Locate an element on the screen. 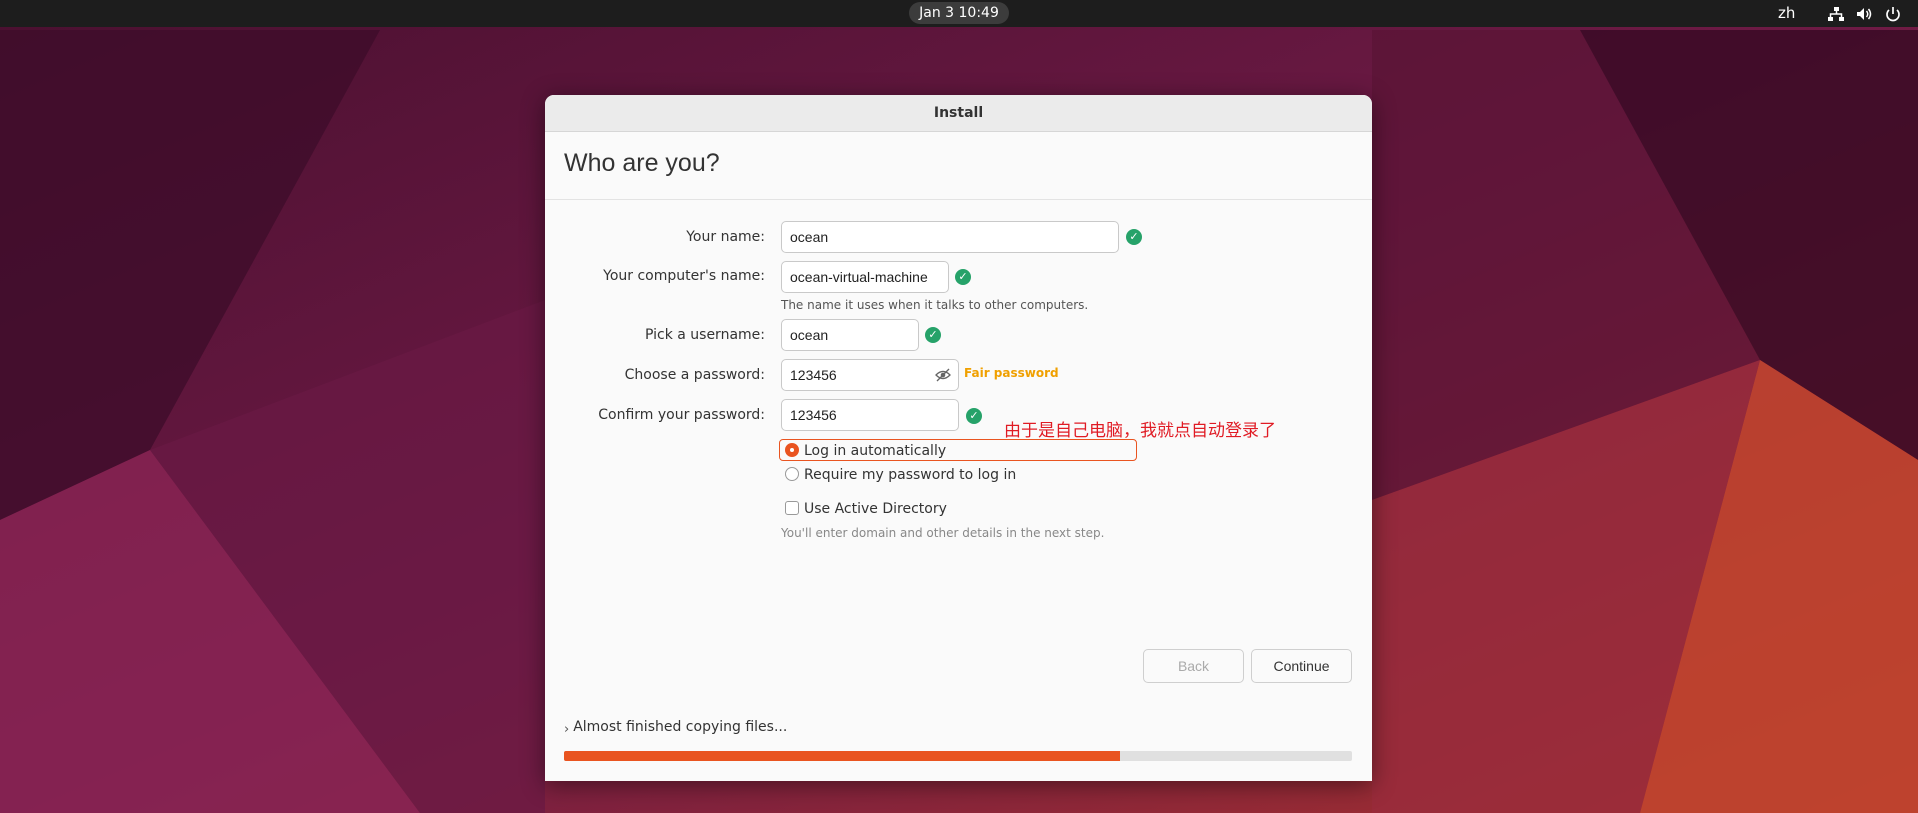 This screenshot has height=813, width=1918. confirm-password-label: Confirm your password: is located at coordinates (681, 415).